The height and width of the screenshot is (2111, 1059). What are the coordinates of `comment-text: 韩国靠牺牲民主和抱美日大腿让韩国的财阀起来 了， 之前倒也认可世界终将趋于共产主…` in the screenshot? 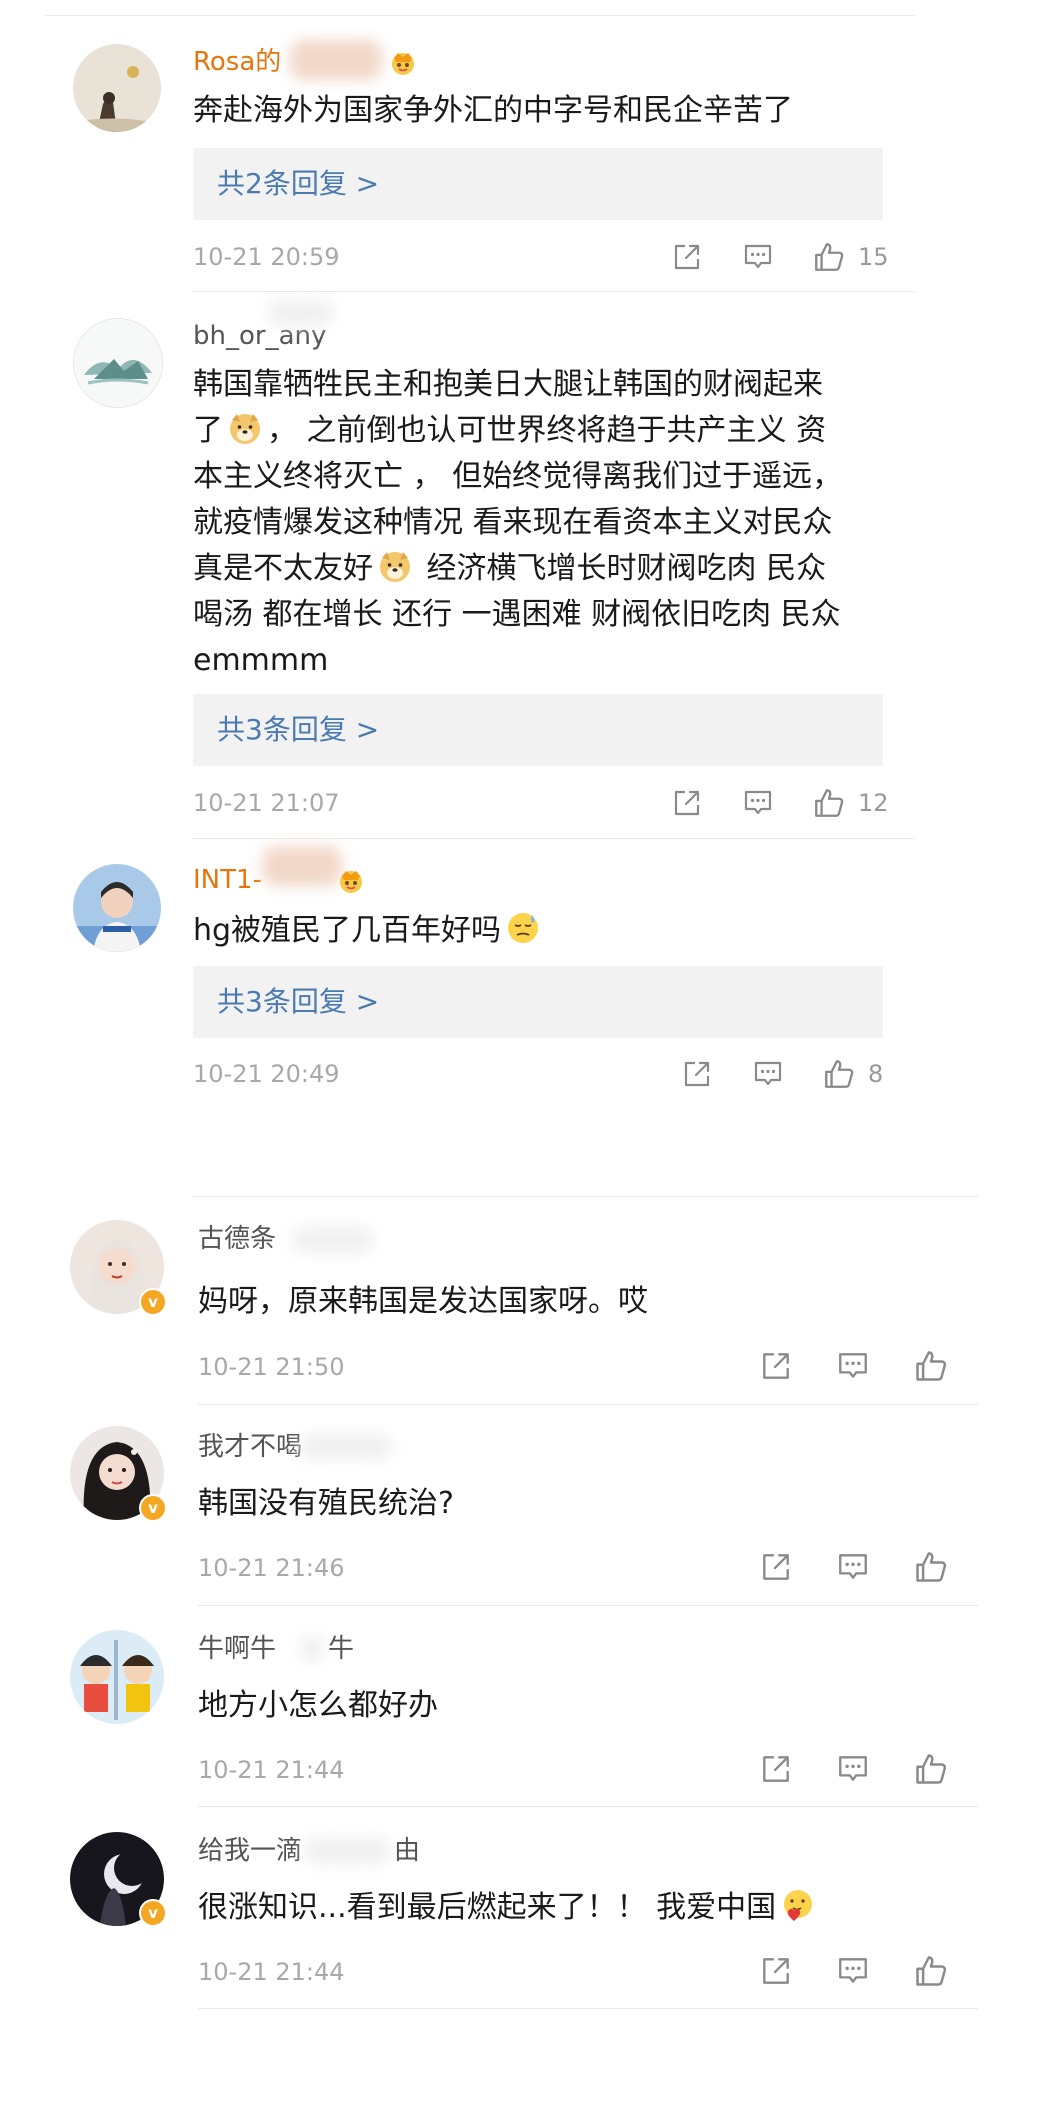 It's located at (517, 523).